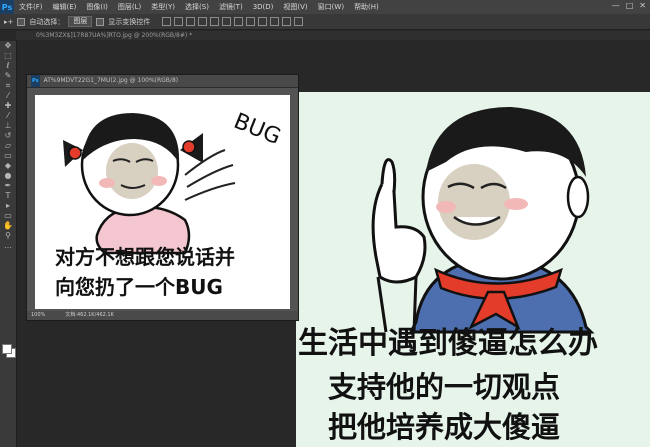 This screenshot has height=447, width=650. What do you see at coordinates (89, 315) in the screenshot?
I see `document-size: 文档:462.1K/462.1K` at bounding box center [89, 315].